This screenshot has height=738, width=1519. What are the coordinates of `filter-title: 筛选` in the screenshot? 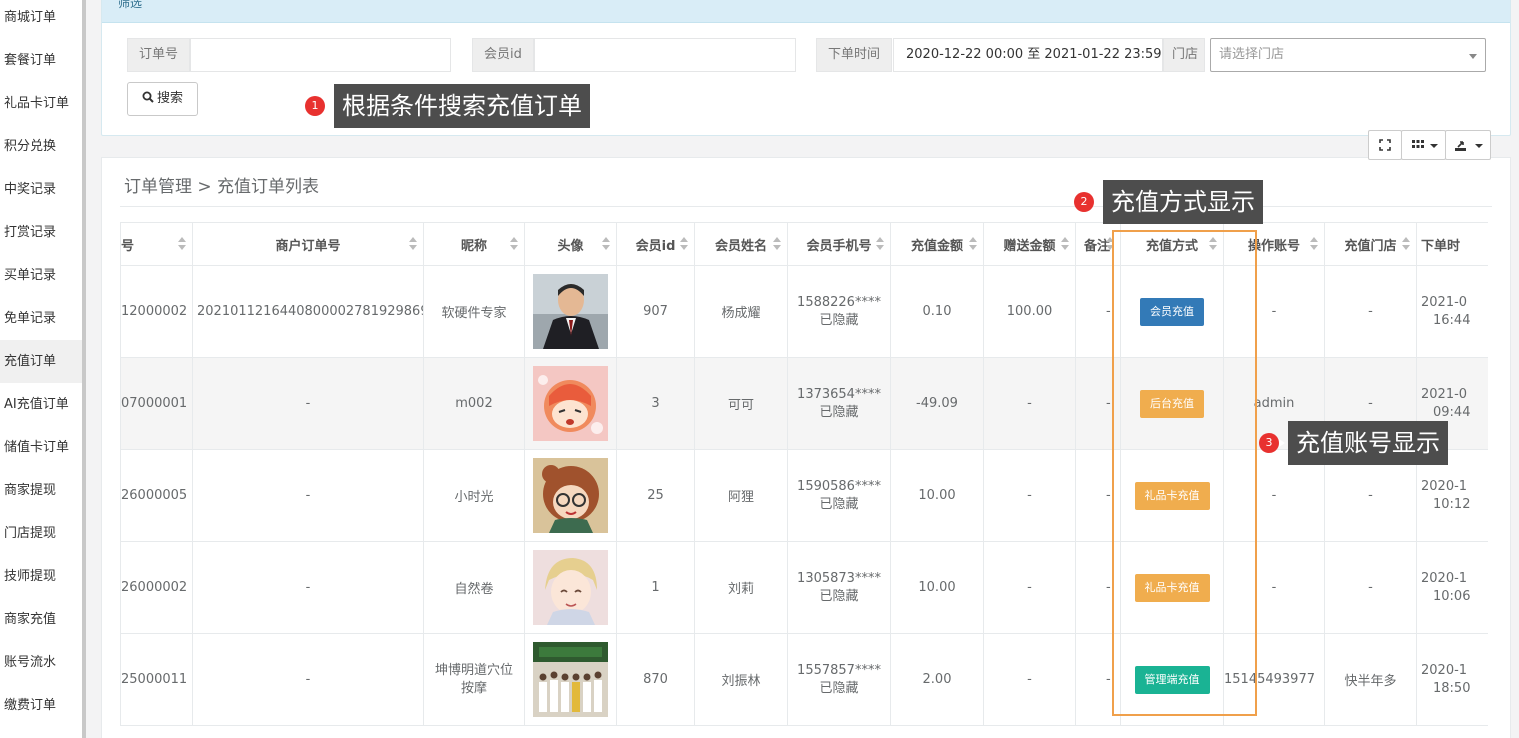 It's located at (130, 5).